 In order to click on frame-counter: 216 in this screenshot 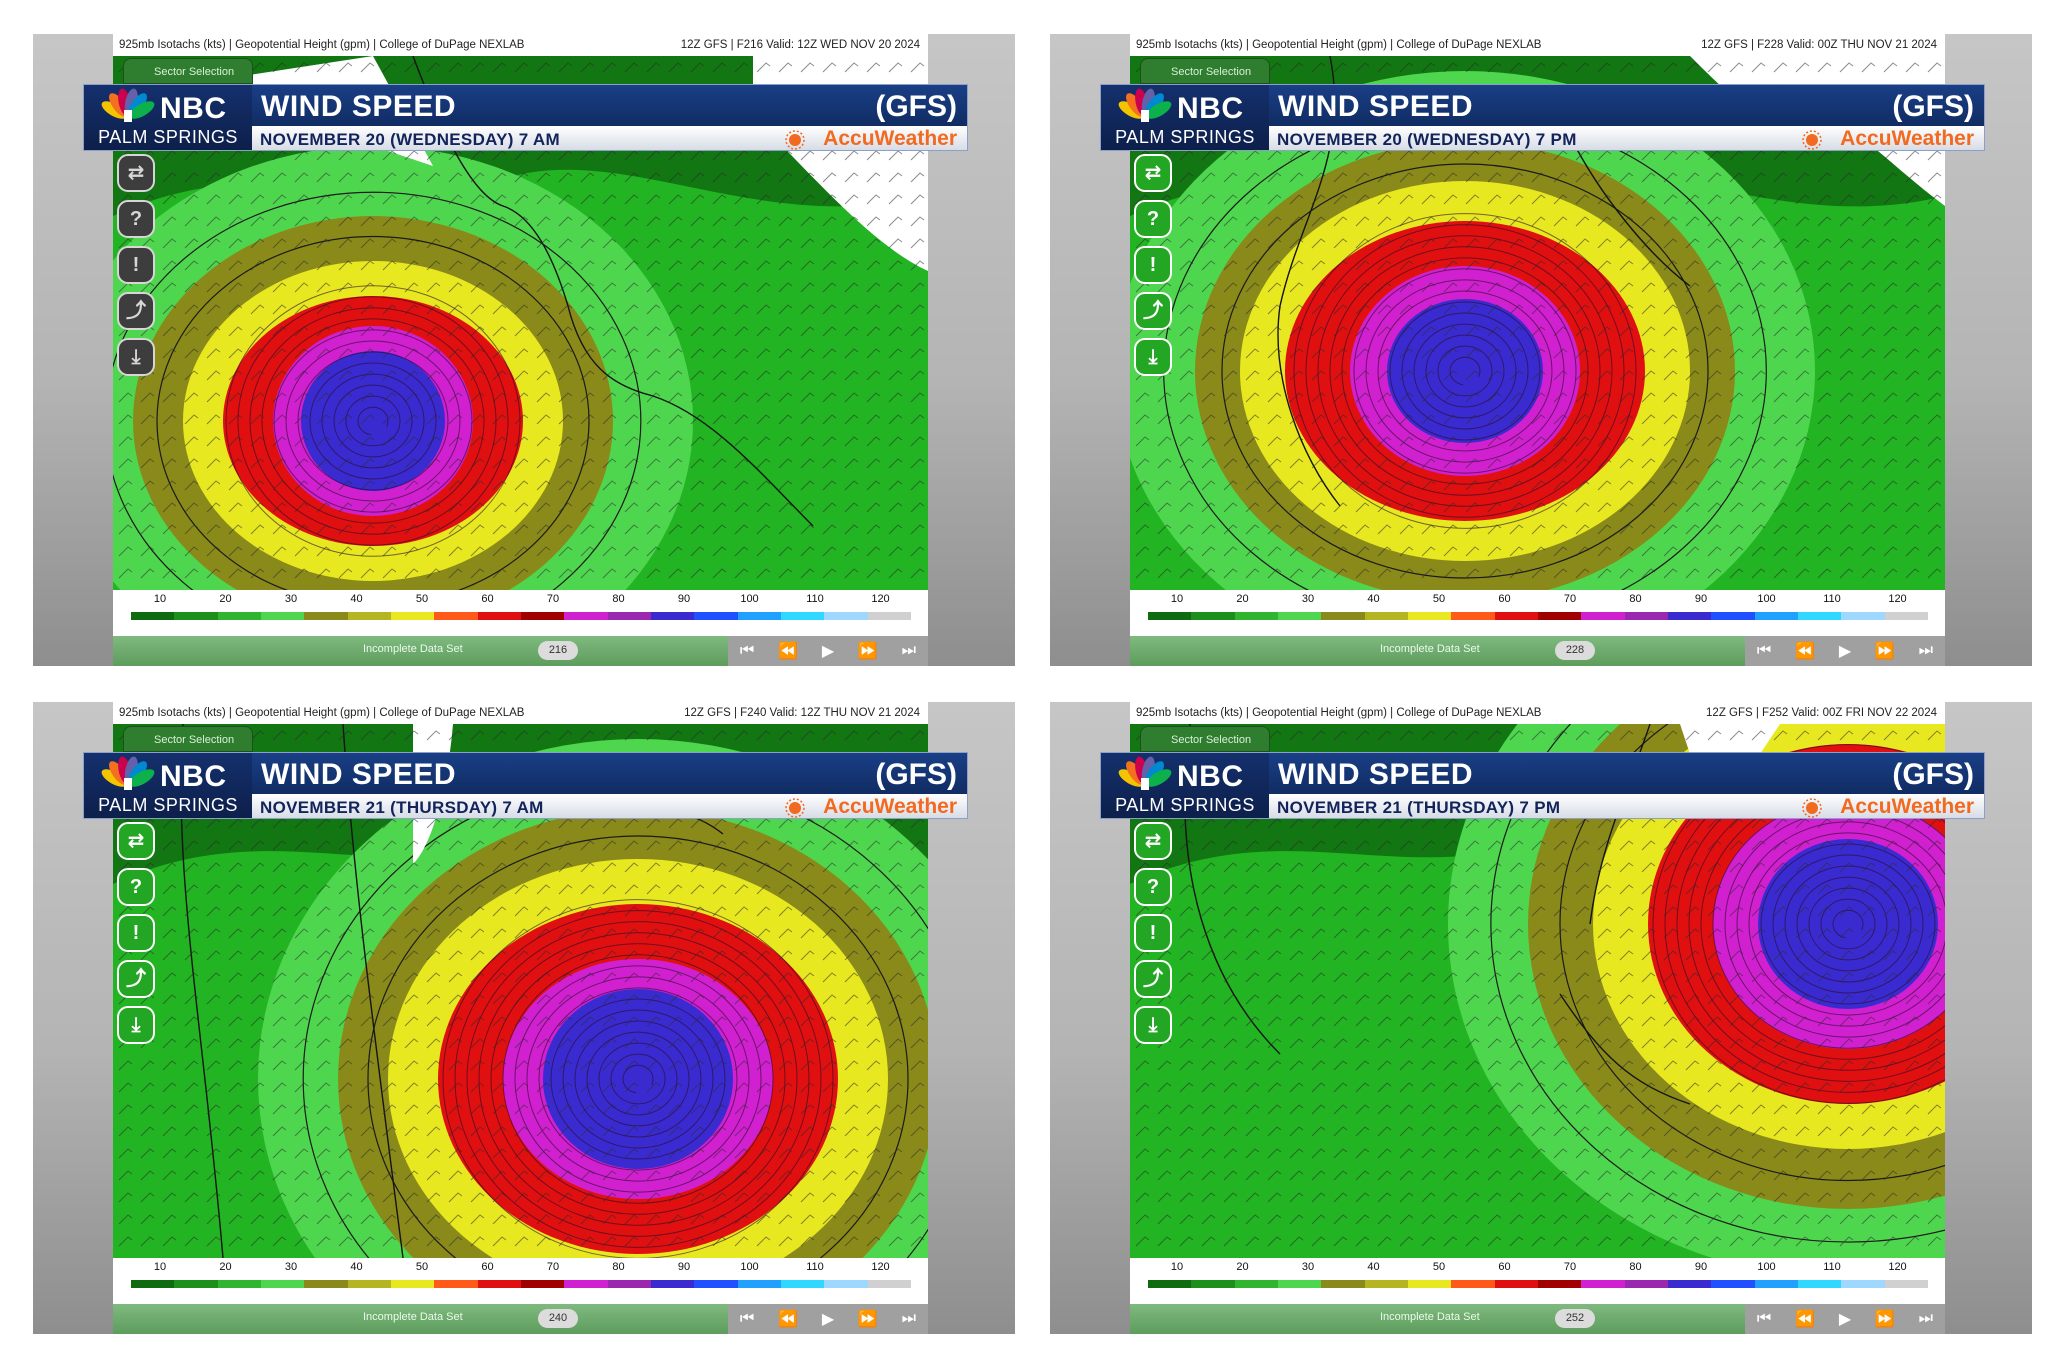, I will do `click(558, 650)`.